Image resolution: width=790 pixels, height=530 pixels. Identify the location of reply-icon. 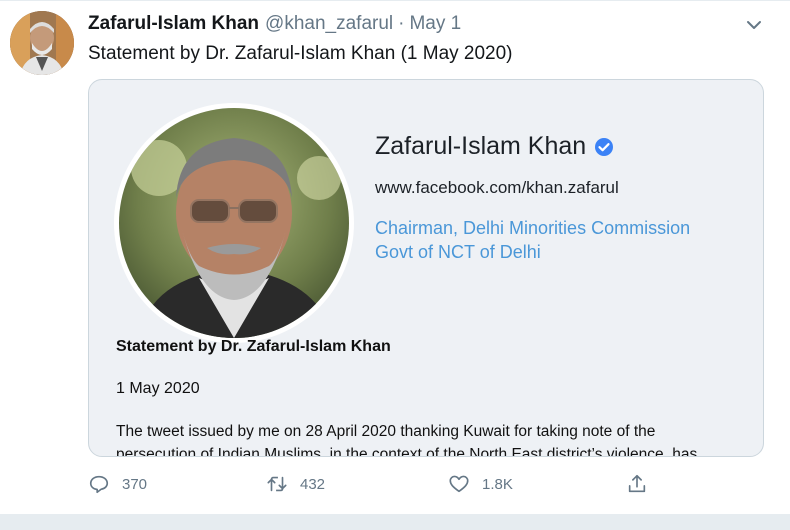
(99, 484).